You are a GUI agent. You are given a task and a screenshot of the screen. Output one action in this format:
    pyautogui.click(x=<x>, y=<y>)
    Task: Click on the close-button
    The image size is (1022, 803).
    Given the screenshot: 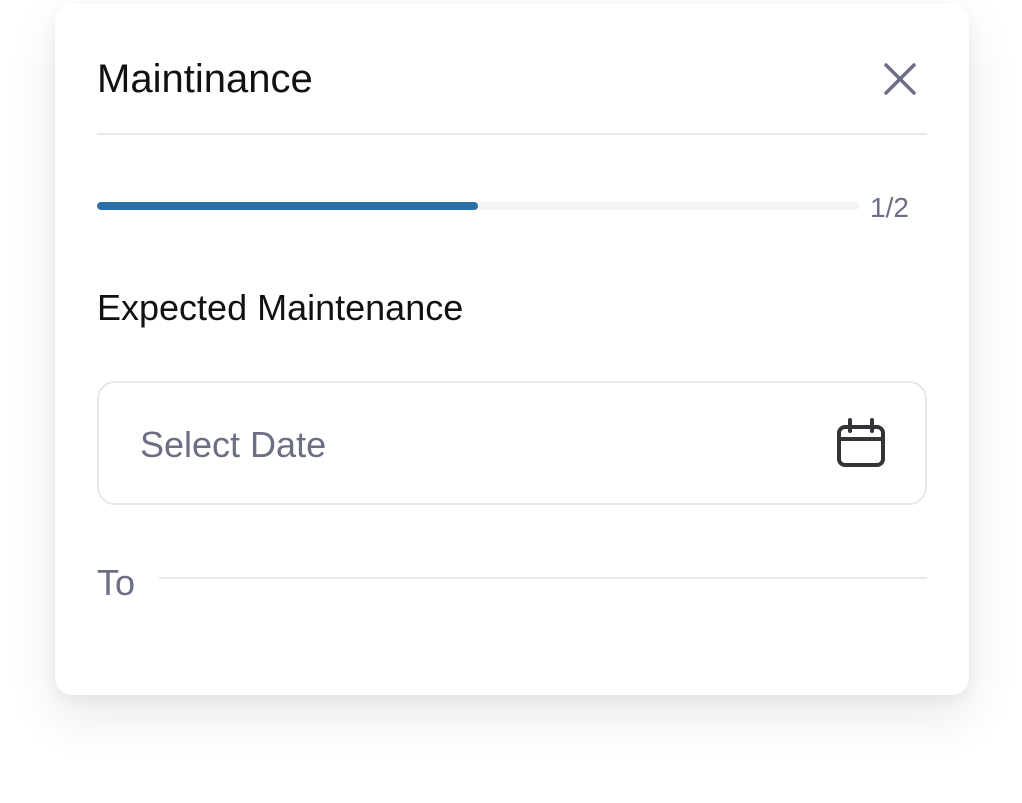 What is the action you would take?
    pyautogui.click(x=900, y=79)
    